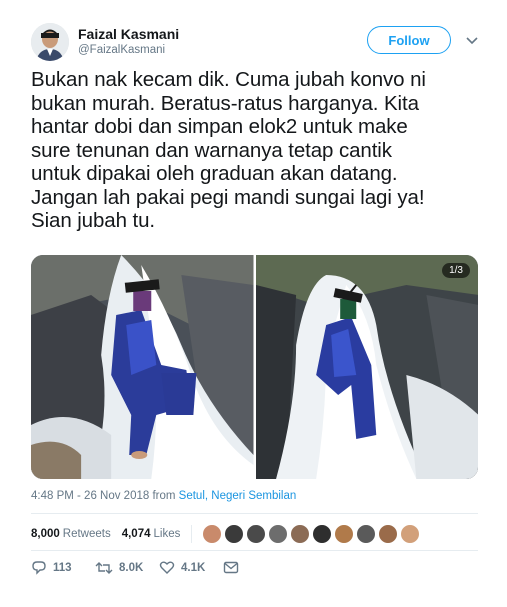  What do you see at coordinates (151, 534) in the screenshot?
I see `likes-stat: 4,074 Likes` at bounding box center [151, 534].